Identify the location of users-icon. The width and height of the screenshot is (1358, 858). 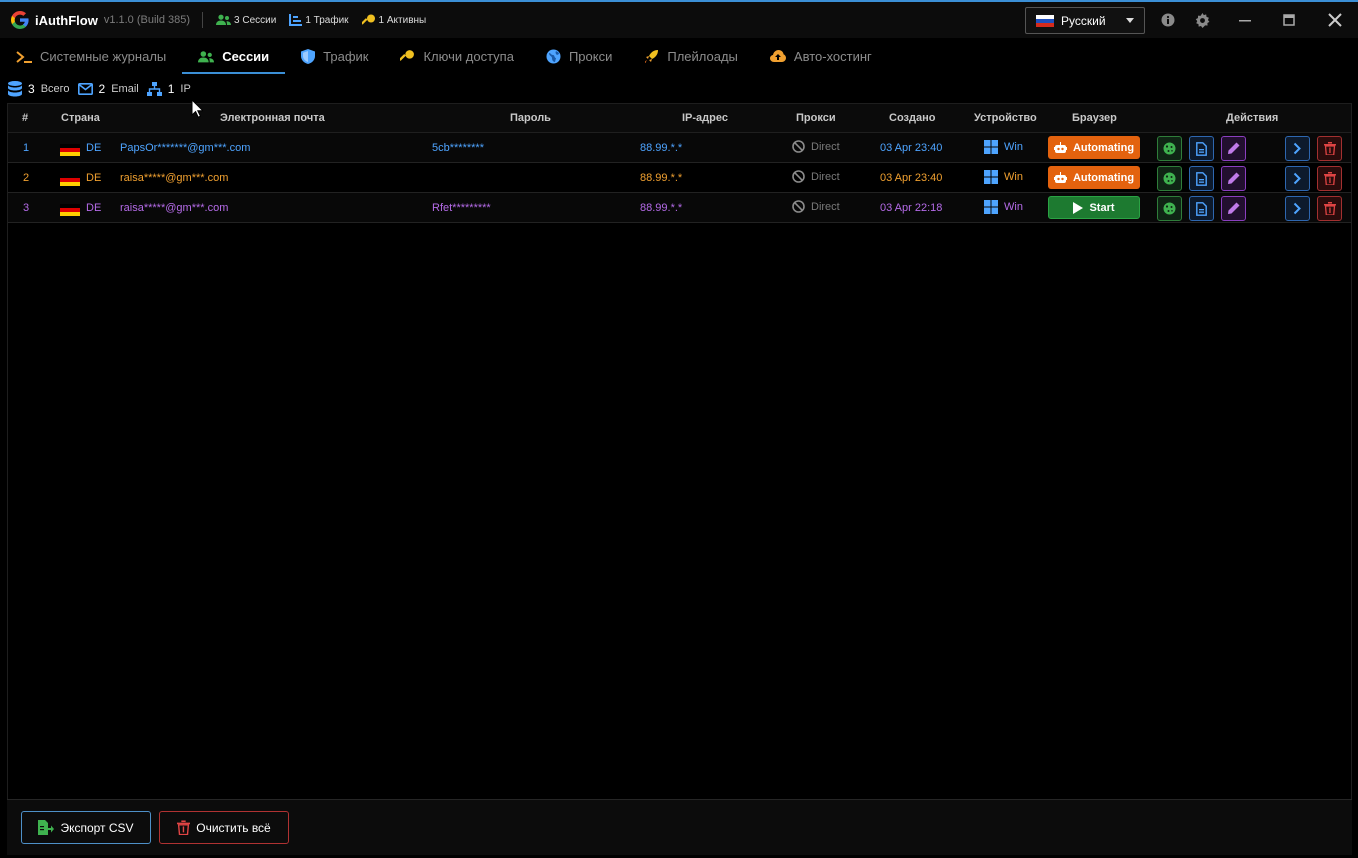
(206, 56).